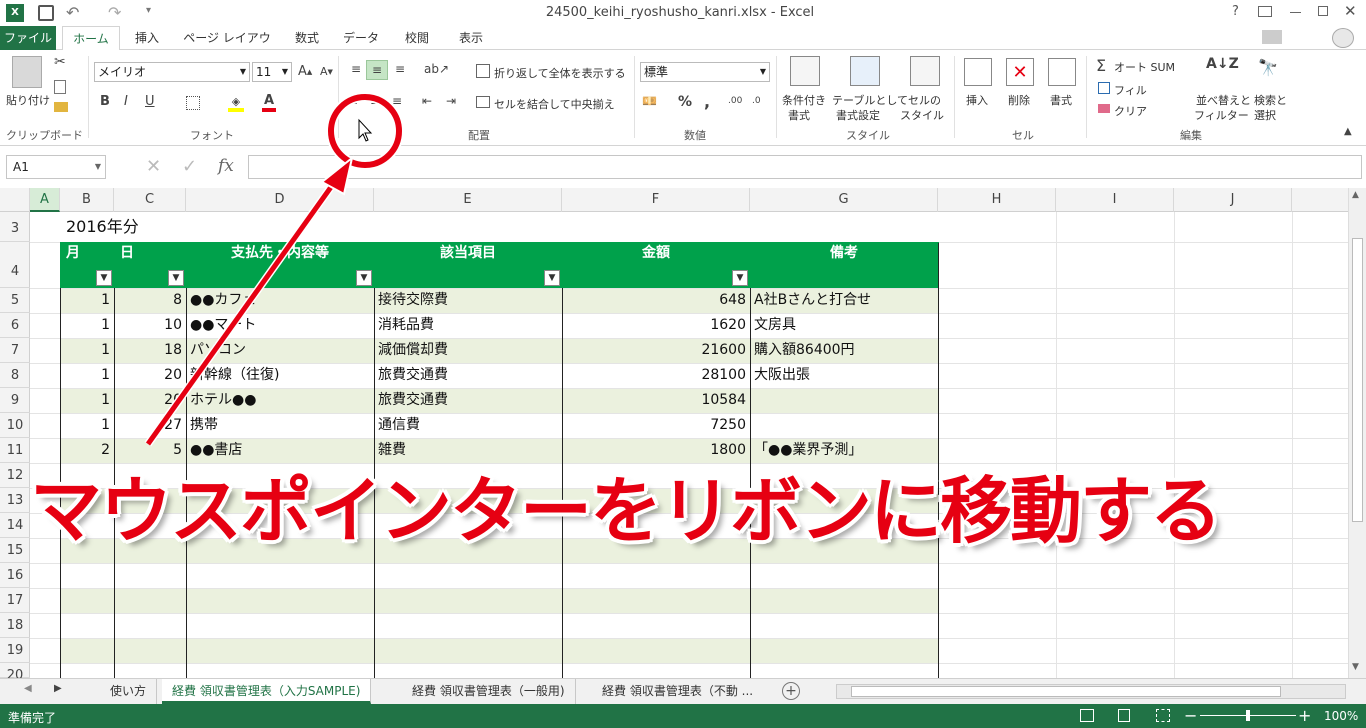 This screenshot has height=728, width=1366. I want to click on copy-icon, so click(60, 87).